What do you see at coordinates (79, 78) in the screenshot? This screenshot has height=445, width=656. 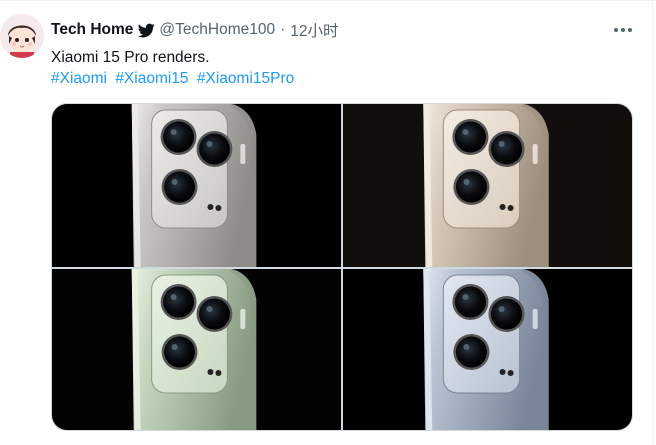 I see `hashtag-link: #Xiaomi` at bounding box center [79, 78].